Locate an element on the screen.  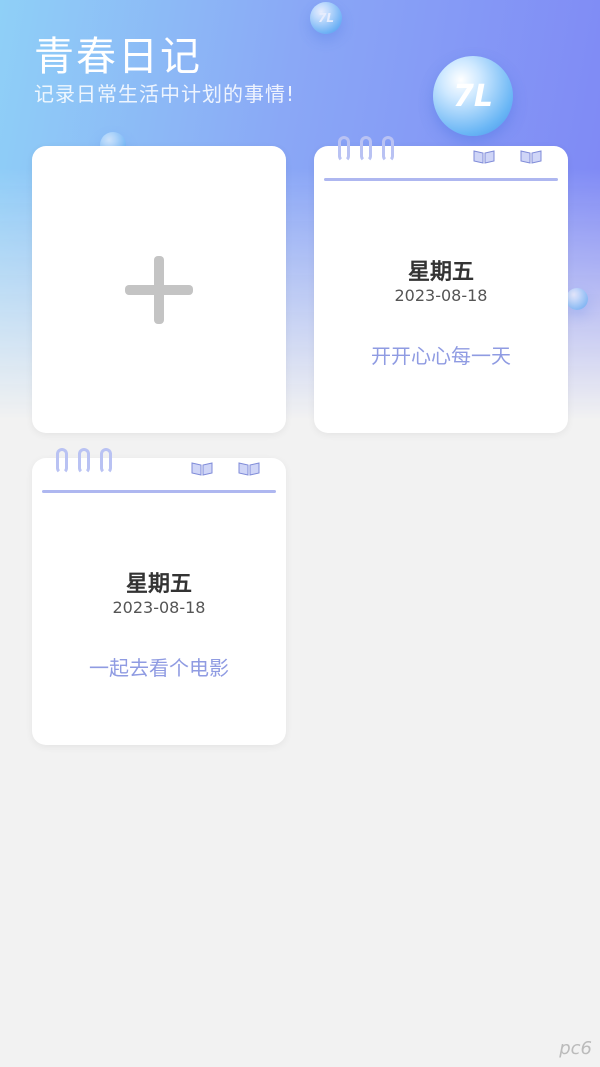
diary-card: 星期五 2023-08-18 一起去看个电影 is located at coordinates (159, 596).